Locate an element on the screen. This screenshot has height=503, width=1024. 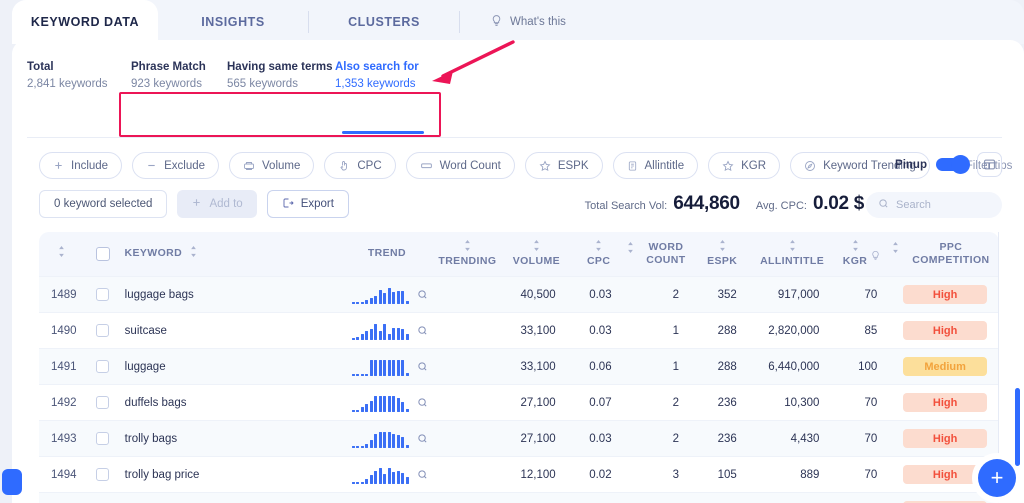
filter-exclude-button: Exclude is located at coordinates (176, 165).